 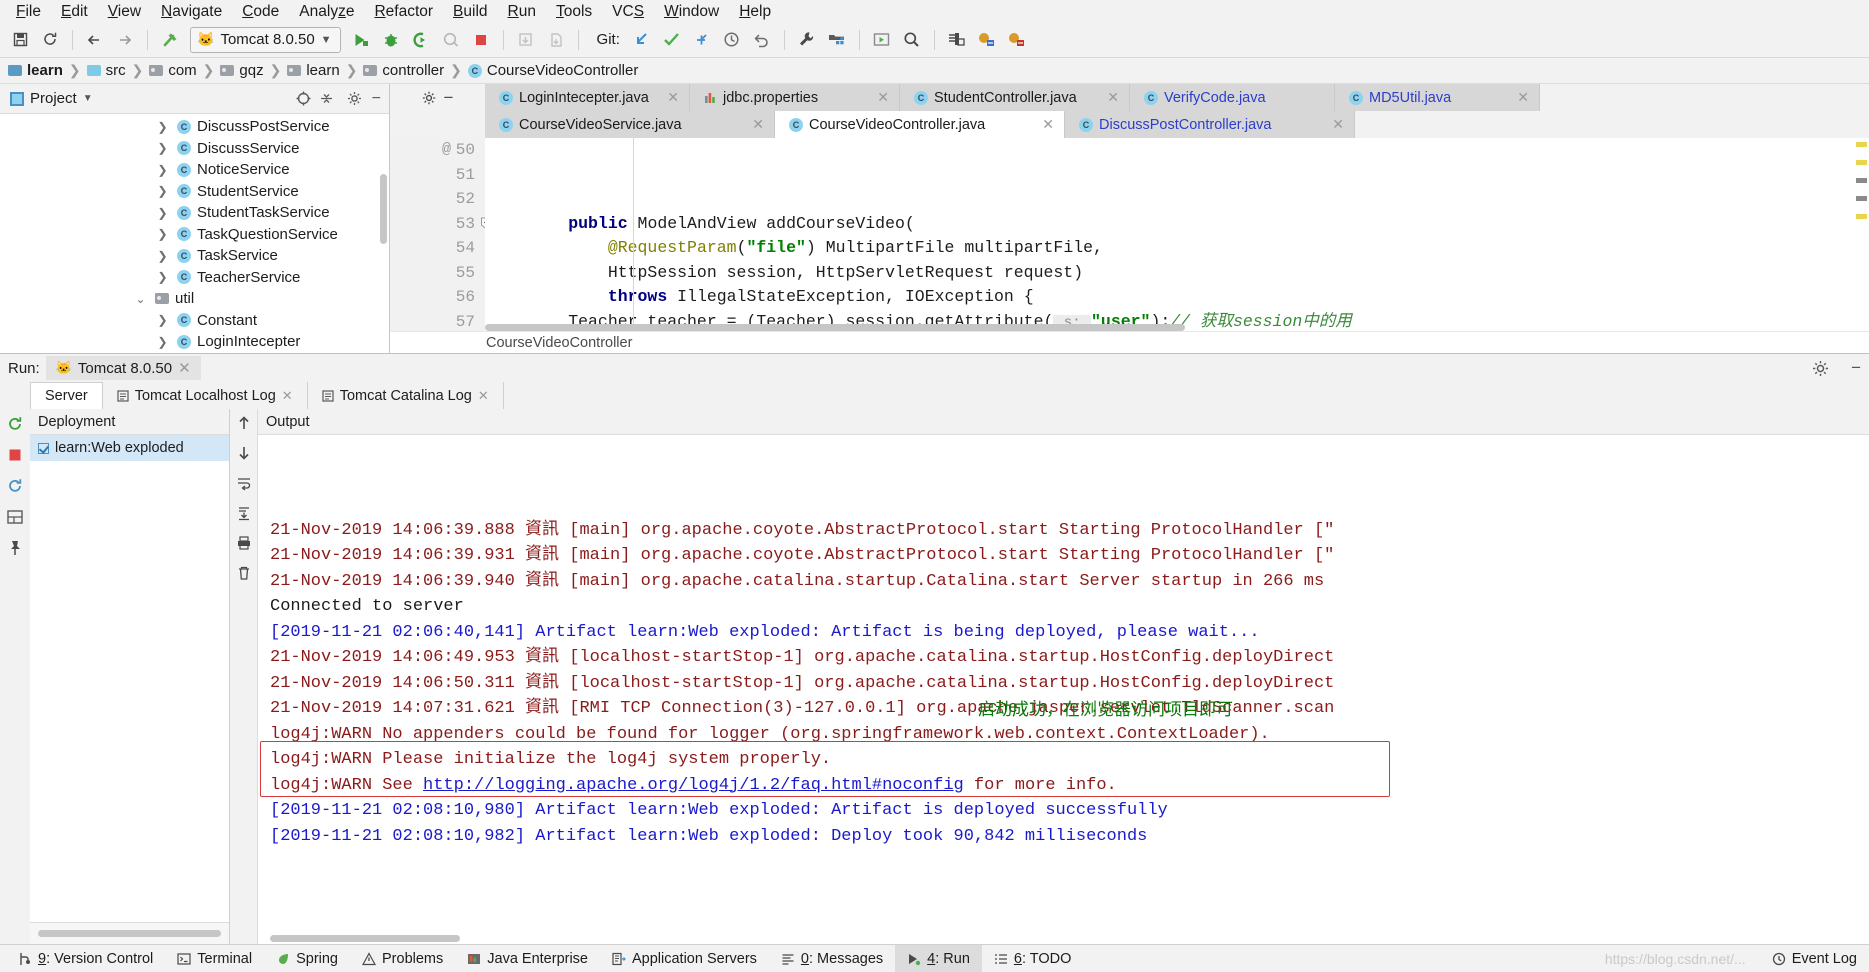 I want to click on database-icon, so click(x=957, y=40).